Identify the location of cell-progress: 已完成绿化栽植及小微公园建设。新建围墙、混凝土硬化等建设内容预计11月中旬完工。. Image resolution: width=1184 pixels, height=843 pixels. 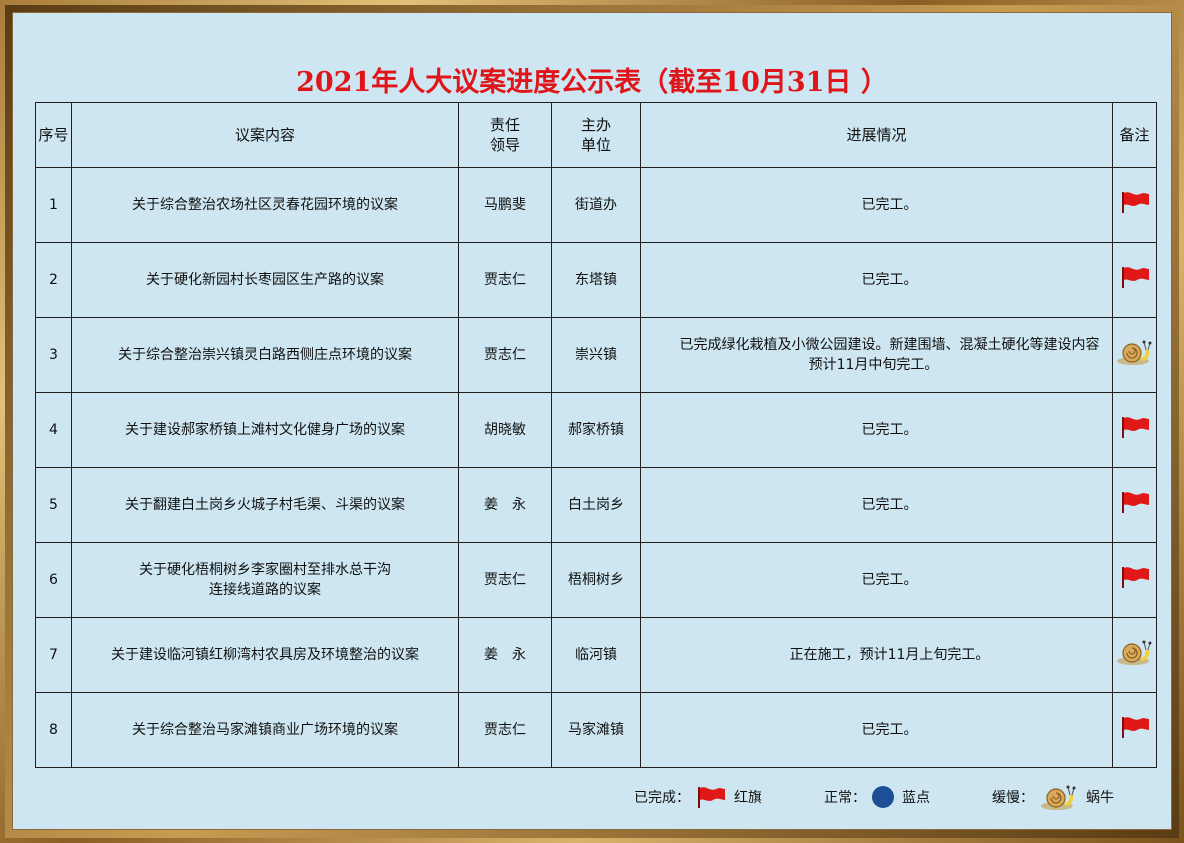
(876, 355).